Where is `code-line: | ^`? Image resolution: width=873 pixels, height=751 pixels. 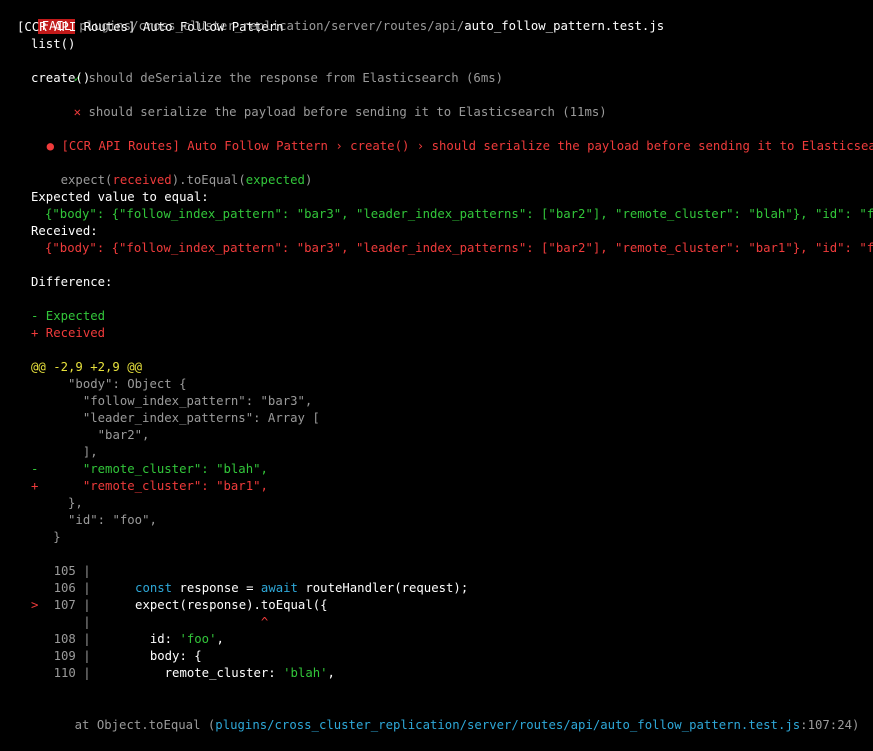 code-line: | ^ is located at coordinates (149, 622).